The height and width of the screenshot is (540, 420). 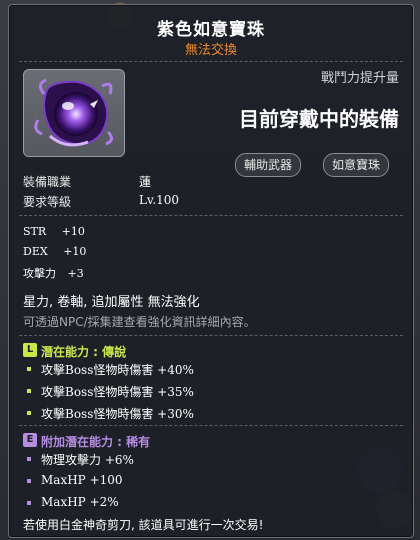 What do you see at coordinates (87, 460) in the screenshot?
I see `additional-potential-line: 物理攻擊力 +6%` at bounding box center [87, 460].